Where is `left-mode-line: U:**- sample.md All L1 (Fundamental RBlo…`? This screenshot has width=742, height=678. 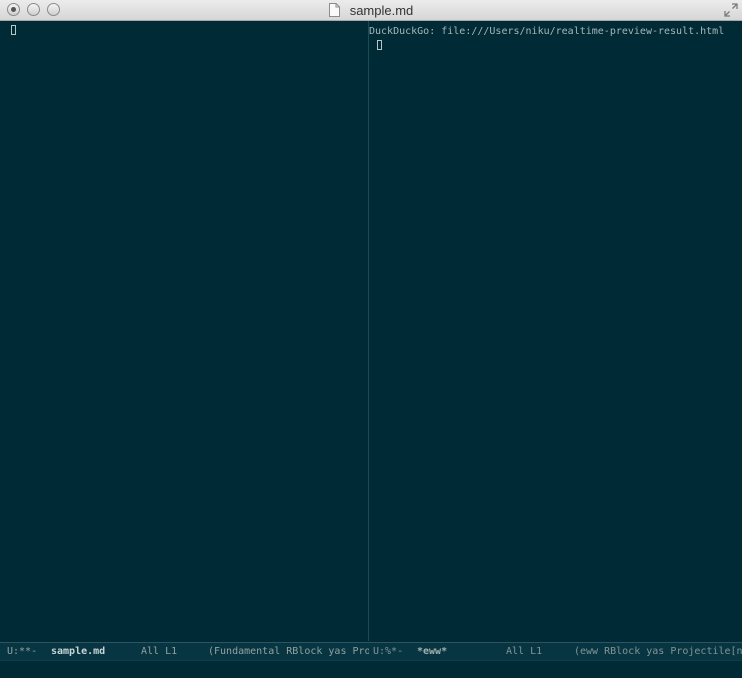 left-mode-line: U:**- sample.md All L1 (Fundamental RBlo… is located at coordinates (184, 651).